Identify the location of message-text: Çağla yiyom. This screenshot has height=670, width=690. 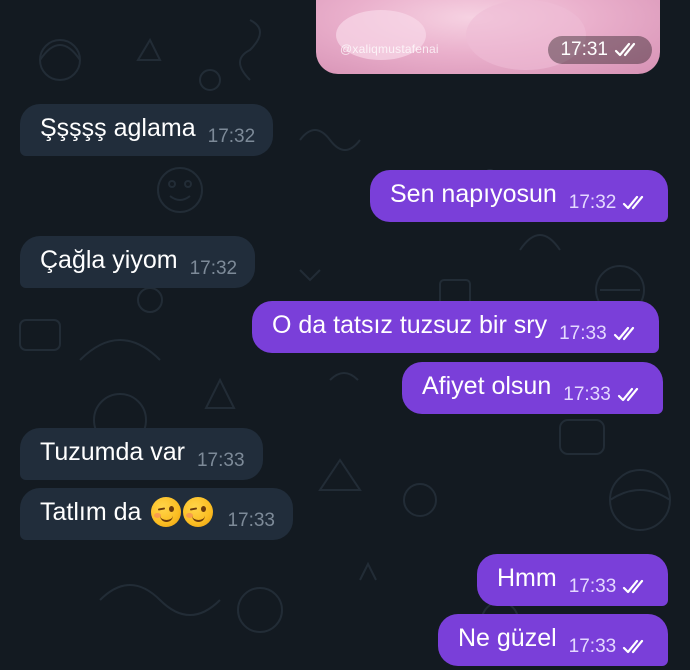
(109, 259).